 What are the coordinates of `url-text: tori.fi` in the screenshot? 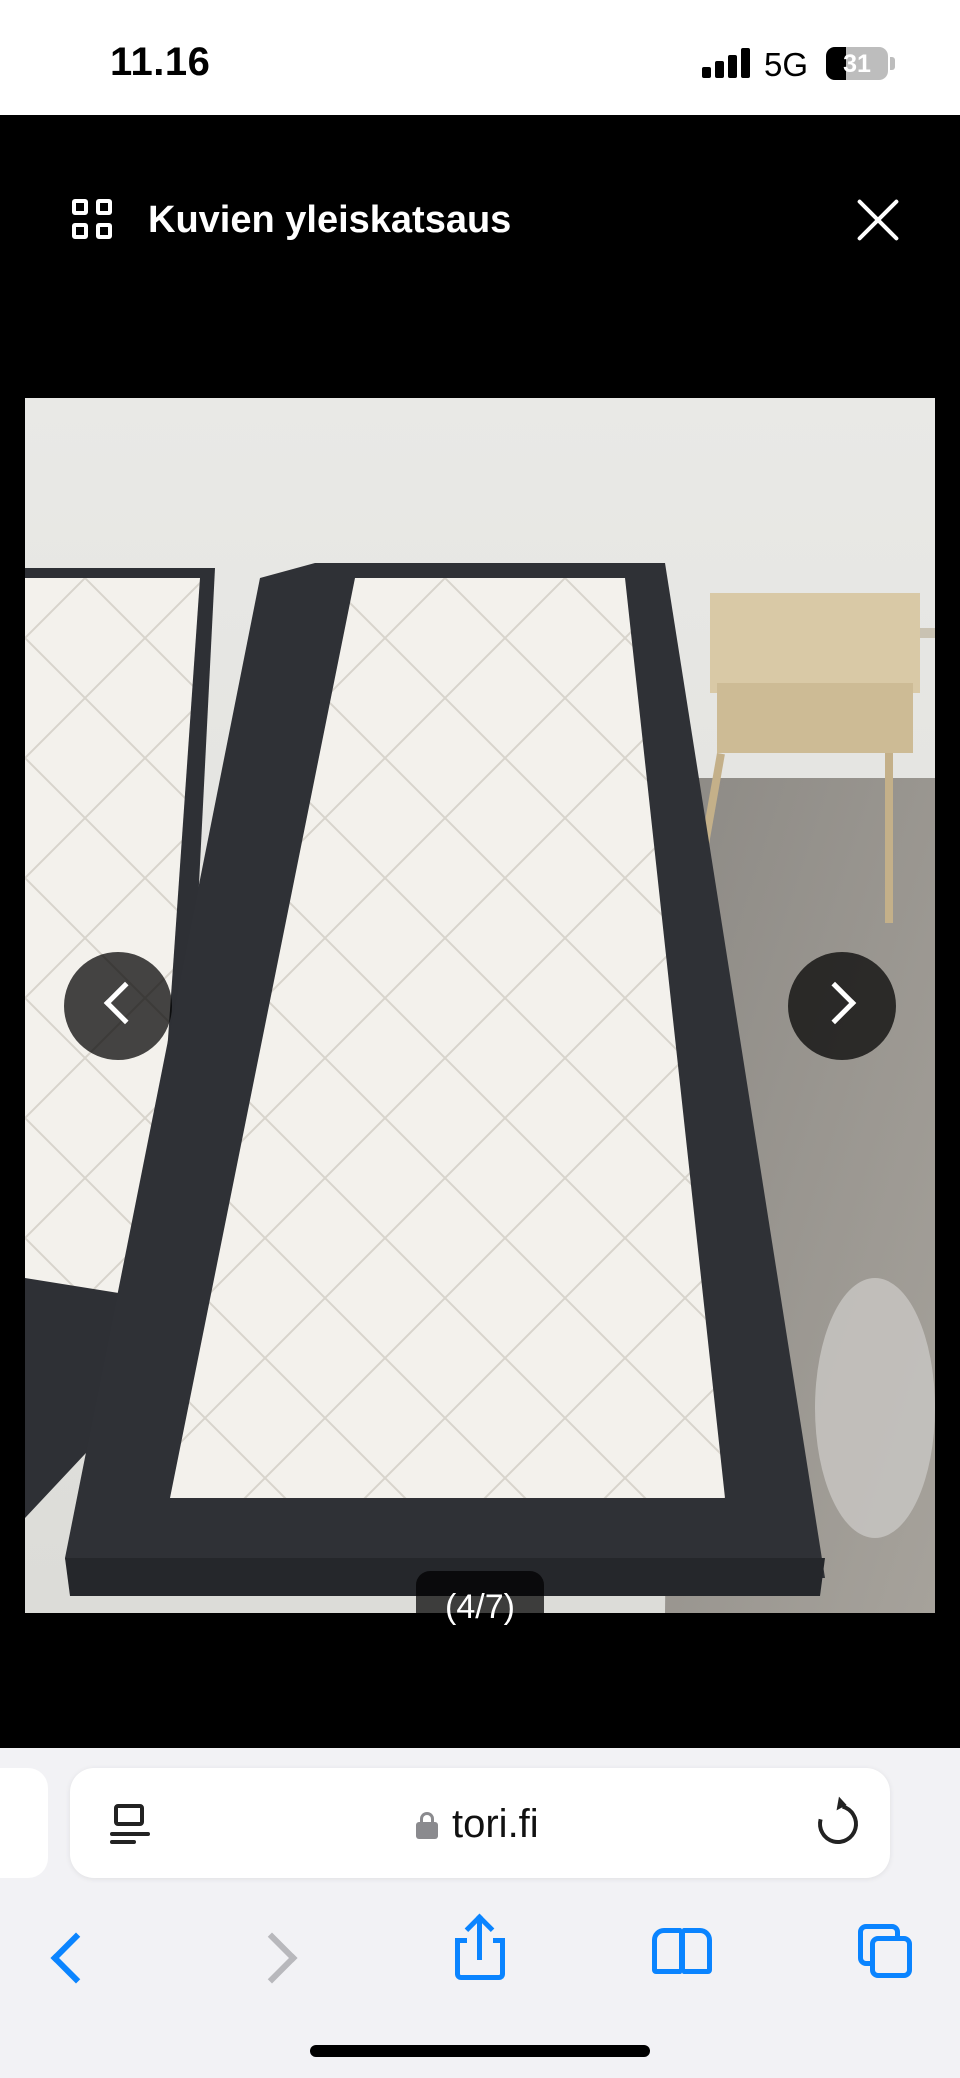 It's located at (495, 1824).